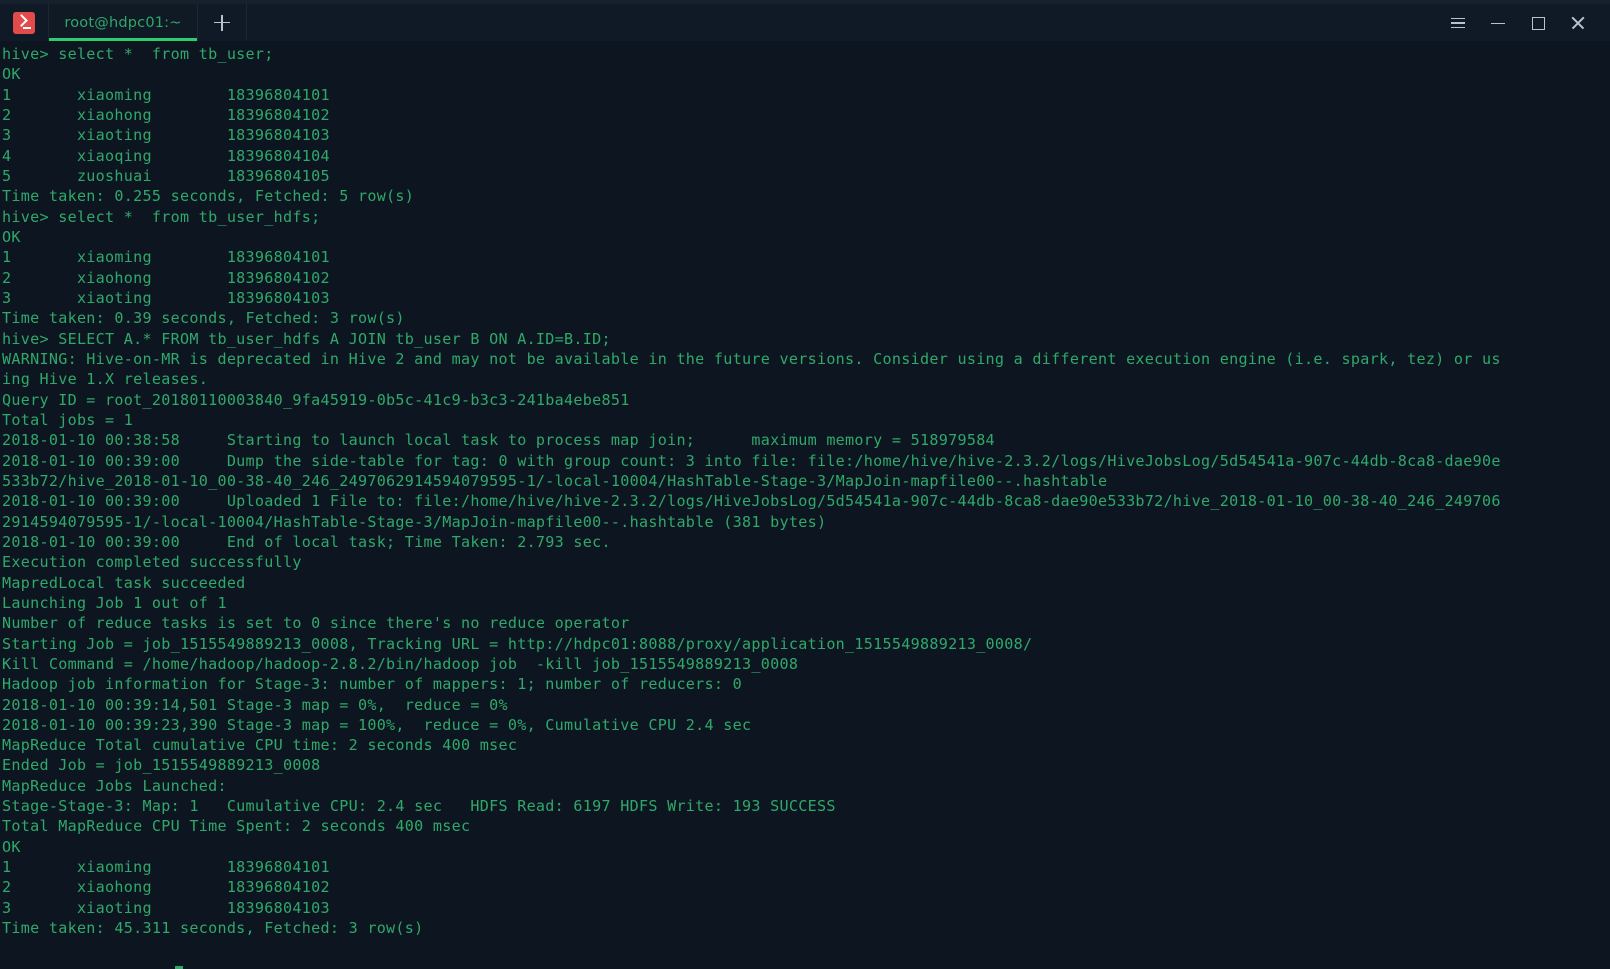  What do you see at coordinates (114, 602) in the screenshot?
I see `terminal-line: Launching Job 1 out of 1` at bounding box center [114, 602].